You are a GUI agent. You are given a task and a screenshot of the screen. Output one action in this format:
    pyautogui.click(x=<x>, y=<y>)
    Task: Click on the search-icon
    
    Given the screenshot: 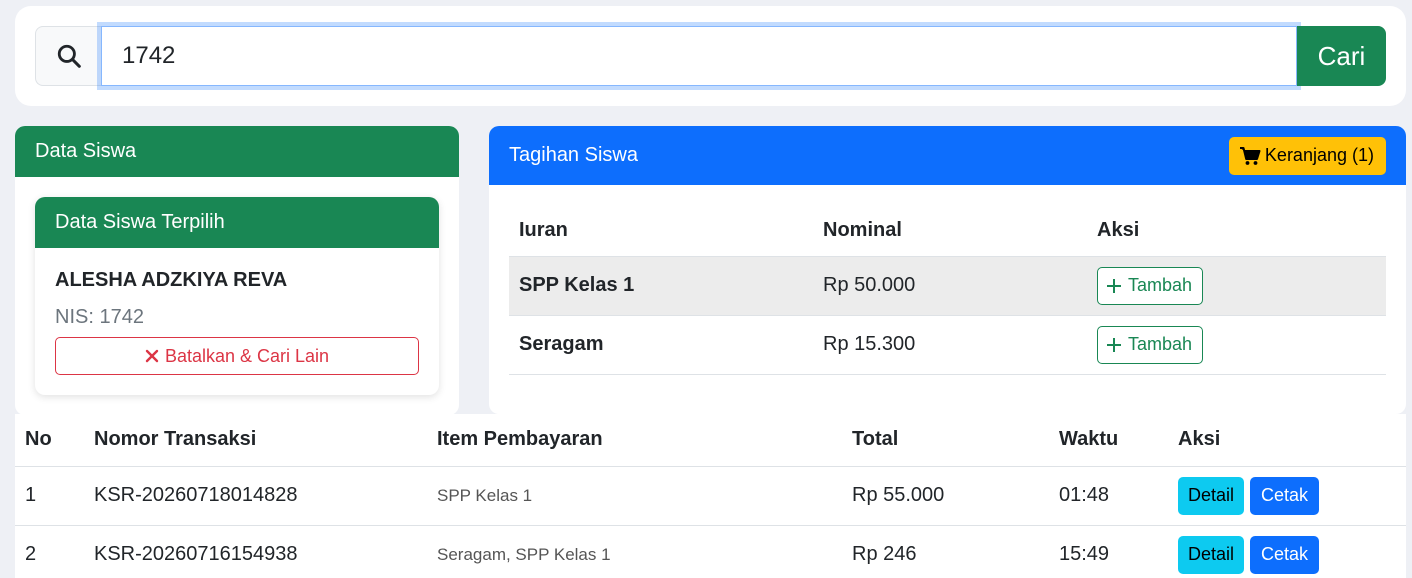 What is the action you would take?
    pyautogui.click(x=69, y=56)
    